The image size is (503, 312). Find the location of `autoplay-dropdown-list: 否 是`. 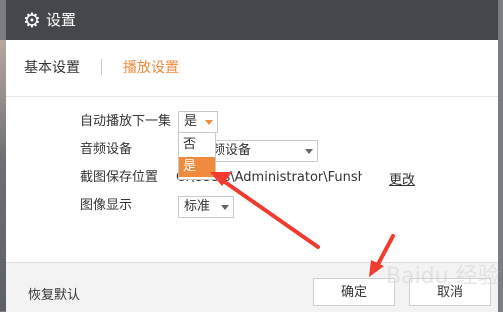

autoplay-dropdown-list: 否 是 is located at coordinates (197, 156).